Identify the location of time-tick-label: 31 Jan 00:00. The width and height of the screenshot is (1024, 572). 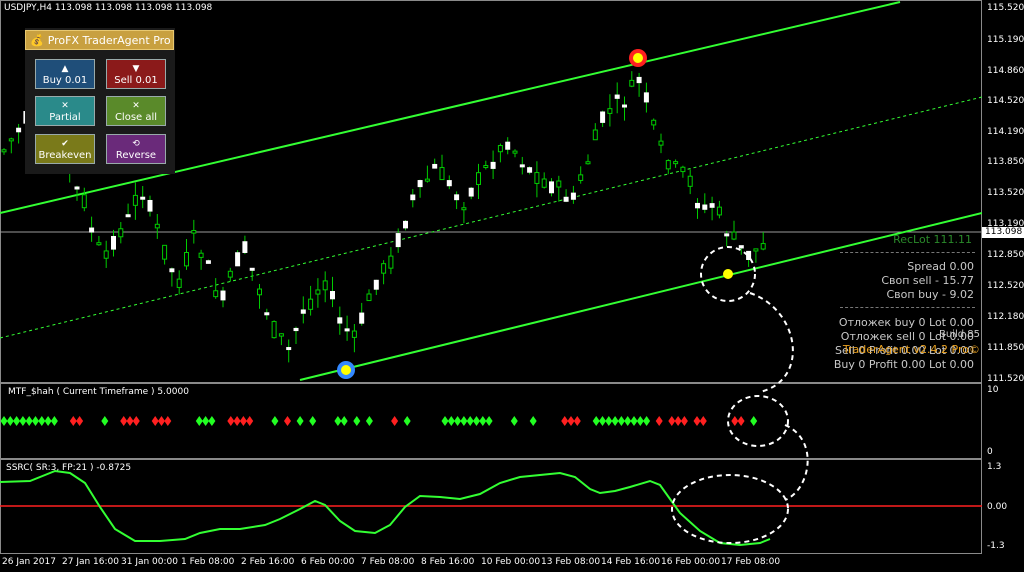
(149, 562).